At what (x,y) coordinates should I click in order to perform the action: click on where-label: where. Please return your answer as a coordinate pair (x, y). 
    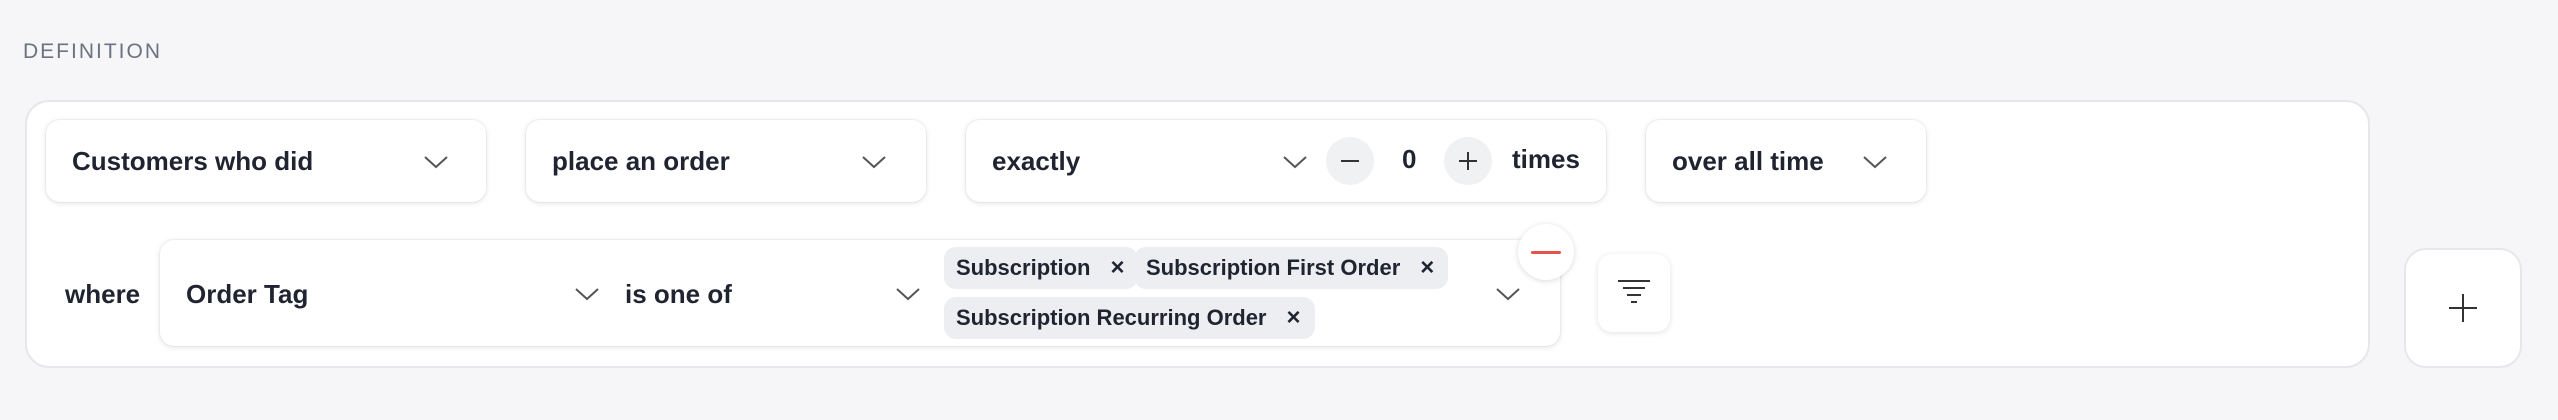
    Looking at the image, I should click on (103, 294).